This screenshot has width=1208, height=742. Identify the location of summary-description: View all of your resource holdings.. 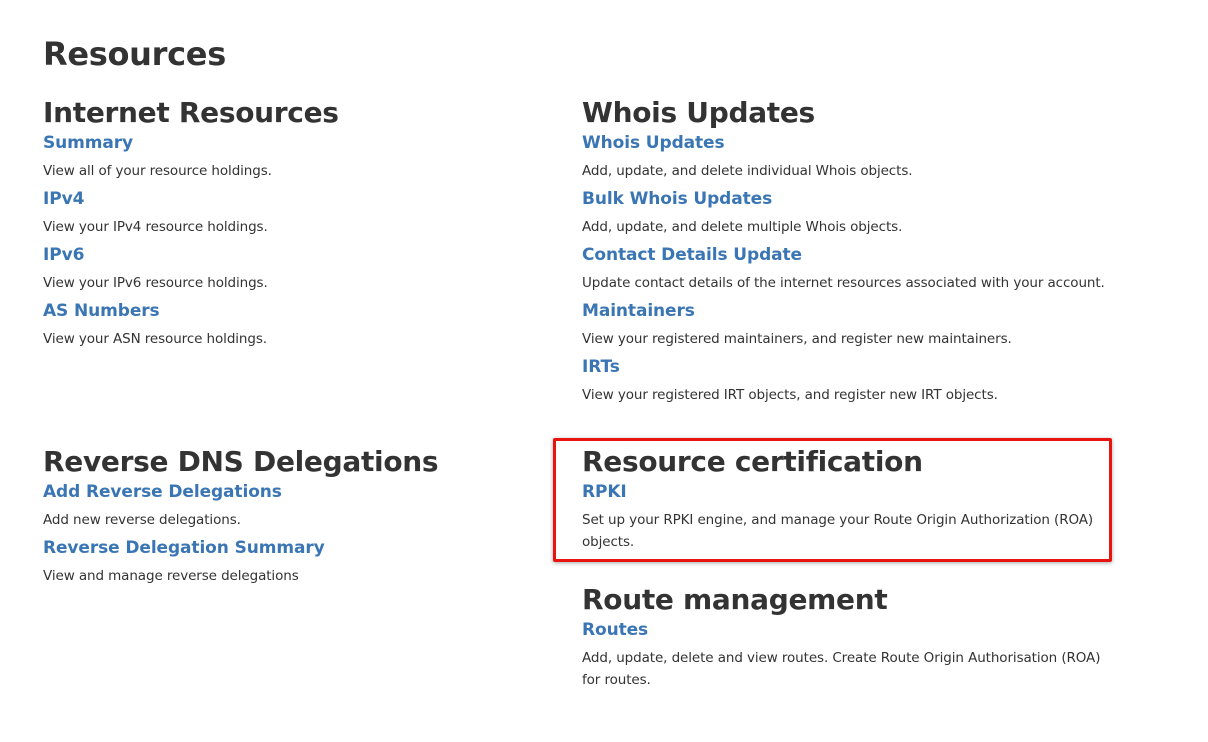
(157, 171).